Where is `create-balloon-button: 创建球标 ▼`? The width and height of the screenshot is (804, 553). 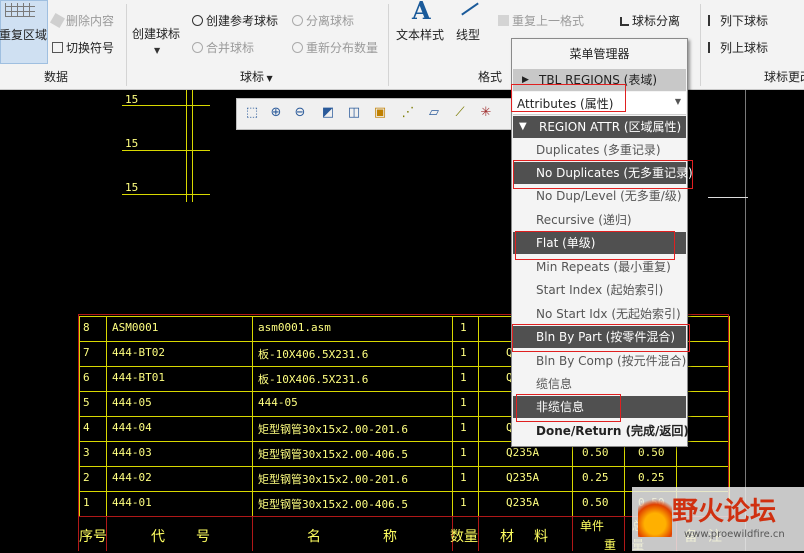
create-balloon-button: 创建球标 ▼ is located at coordinates (158, 40).